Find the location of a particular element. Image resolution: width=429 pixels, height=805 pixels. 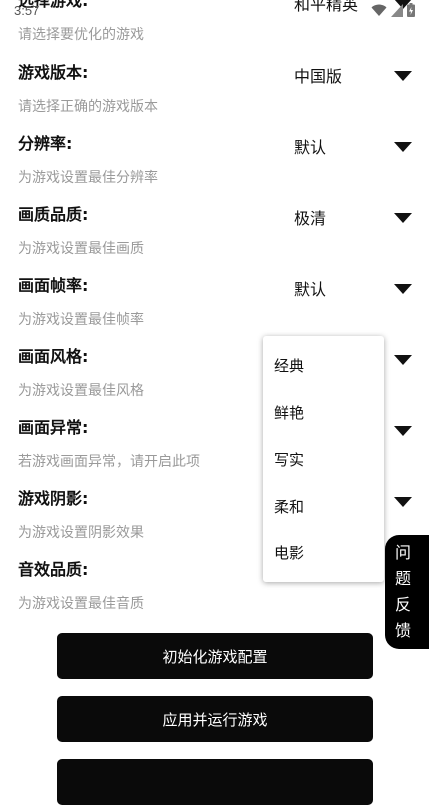

feedback-char: 题 is located at coordinates (403, 578).